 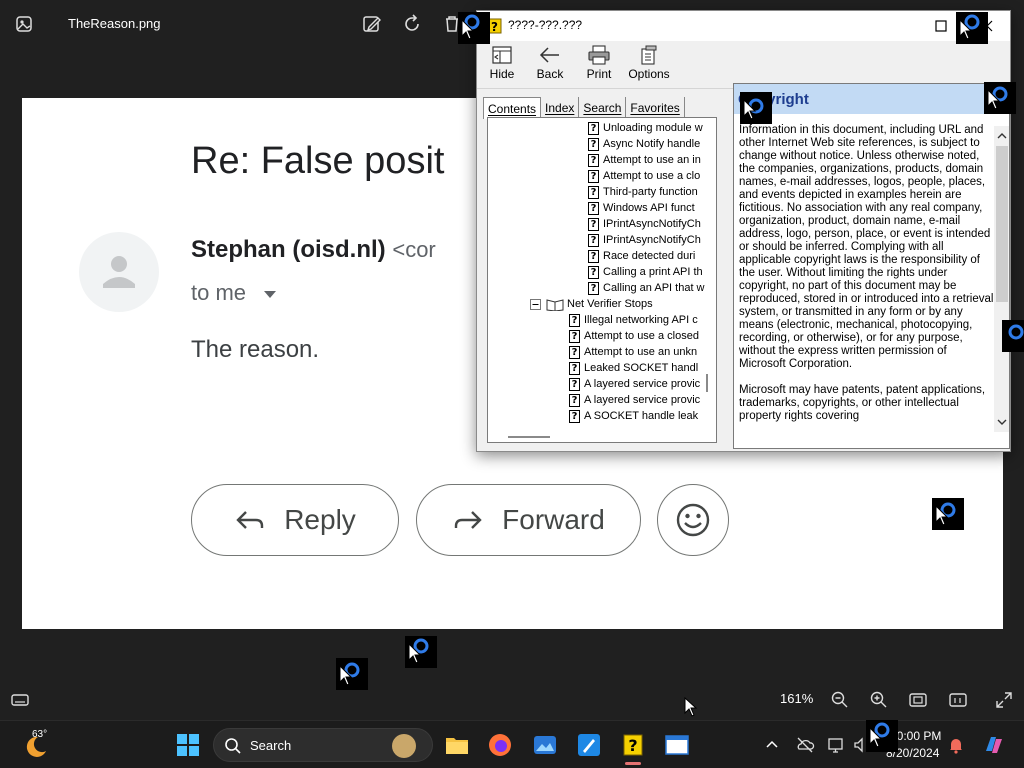 I want to click on tree-item: ? Attempt to use an in, so click(x=644, y=160).